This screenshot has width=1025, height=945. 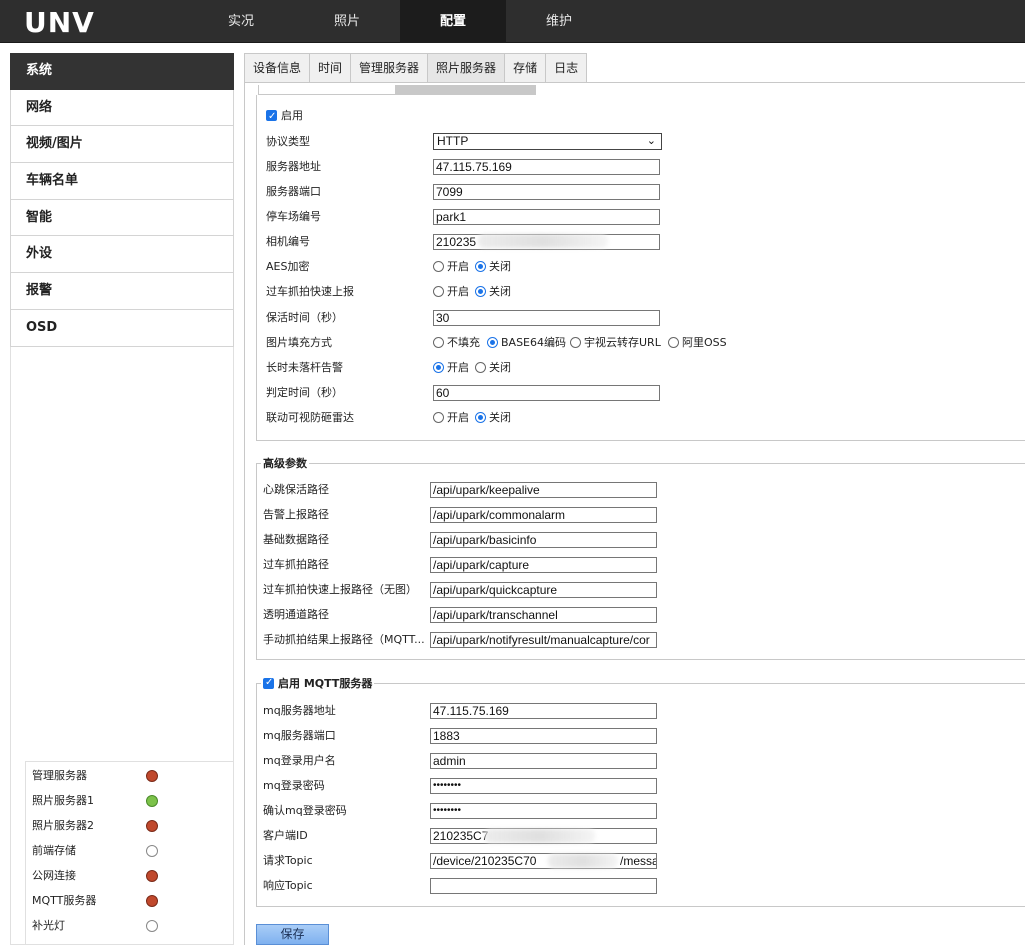 What do you see at coordinates (546, 318) in the screenshot?
I see `keepalive-input: 30` at bounding box center [546, 318].